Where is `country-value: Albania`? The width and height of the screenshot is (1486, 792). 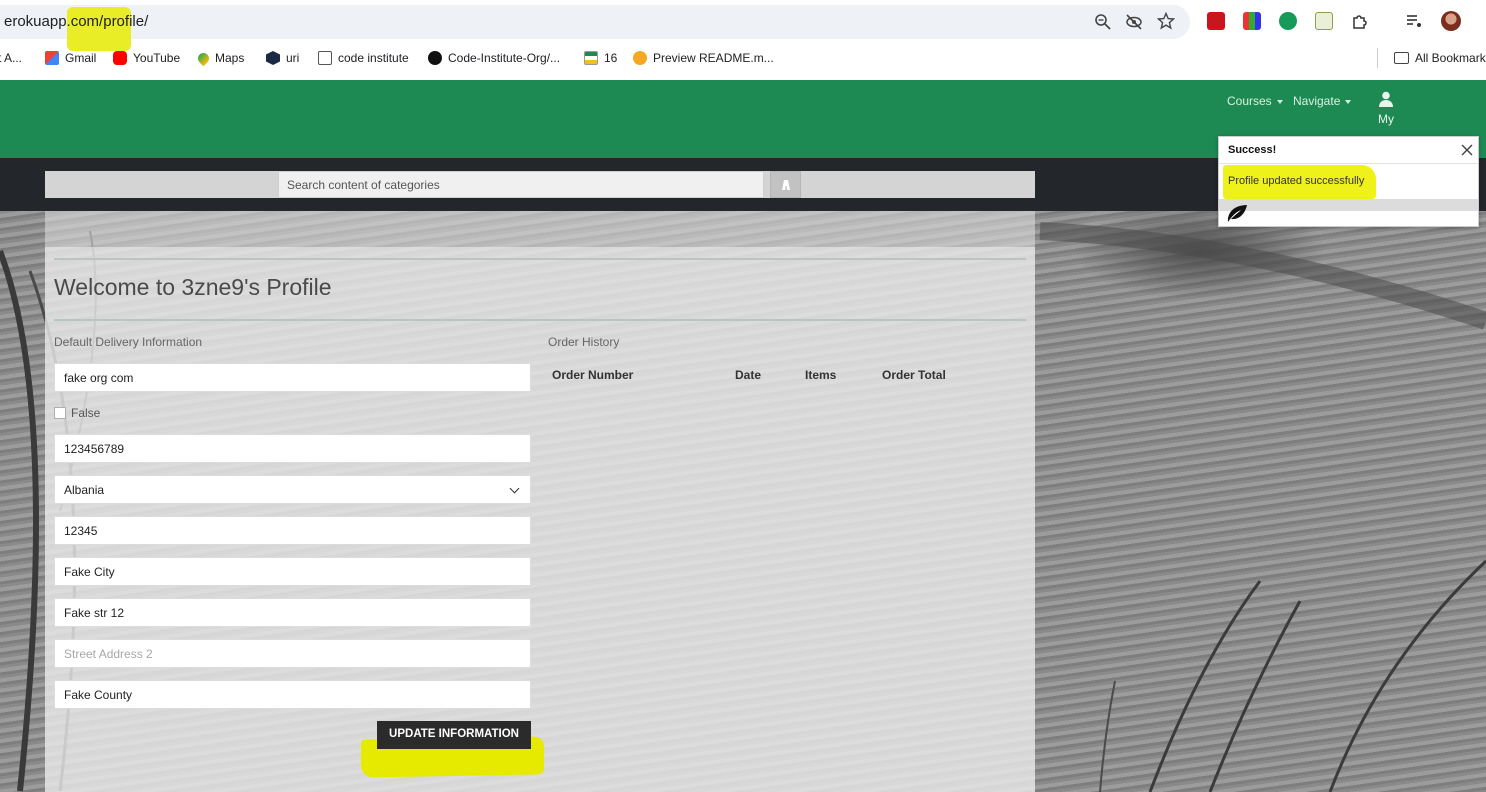 country-value: Albania is located at coordinates (84, 490).